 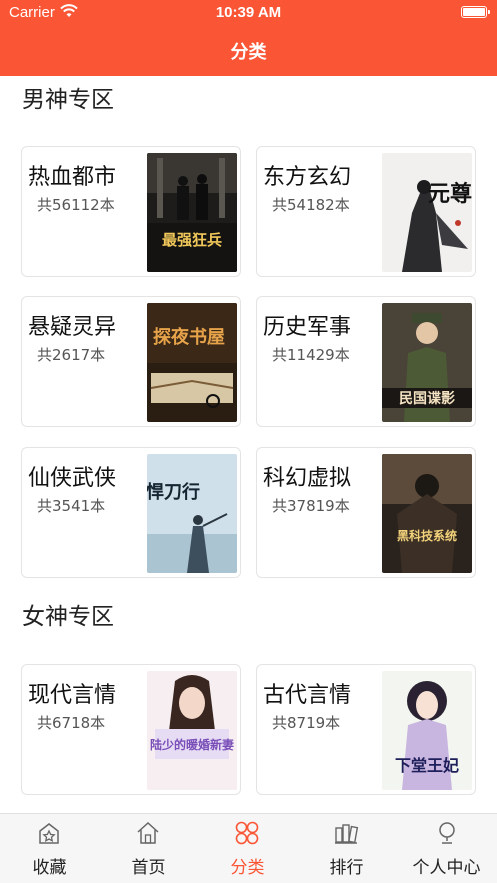 What do you see at coordinates (446, 868) in the screenshot?
I see `tab-label: 个人中心` at bounding box center [446, 868].